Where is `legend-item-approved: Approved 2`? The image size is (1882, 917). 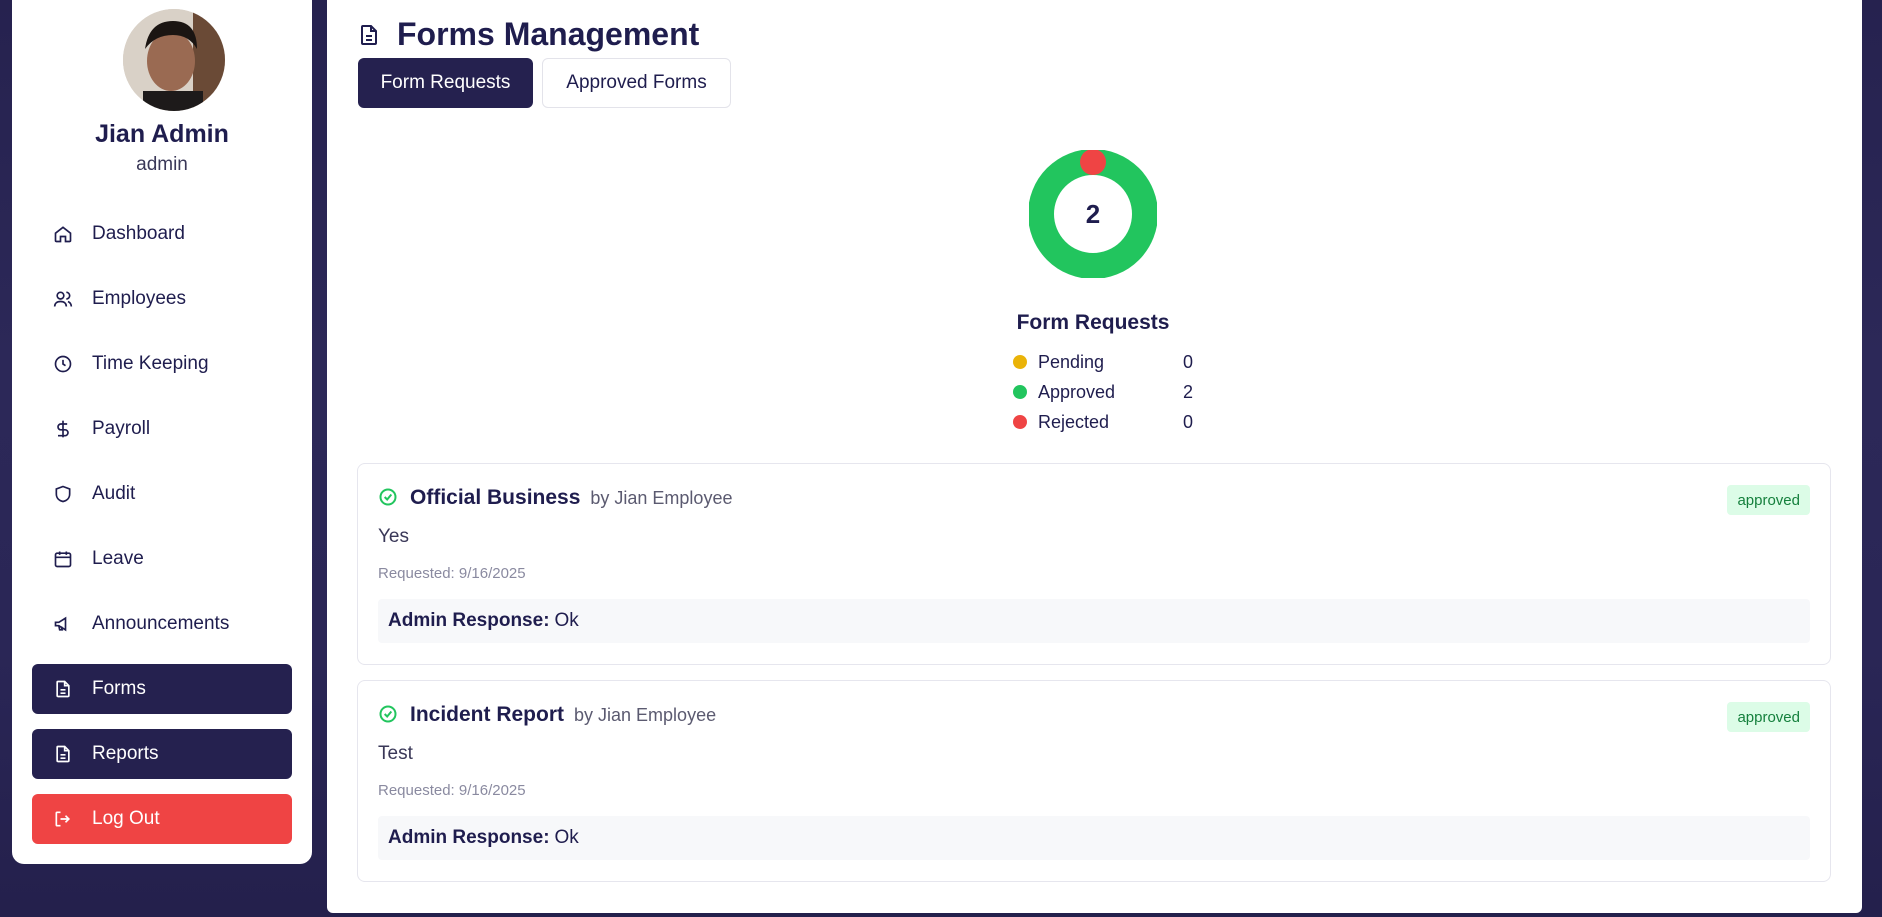 legend-item-approved: Approved 2 is located at coordinates (1103, 392).